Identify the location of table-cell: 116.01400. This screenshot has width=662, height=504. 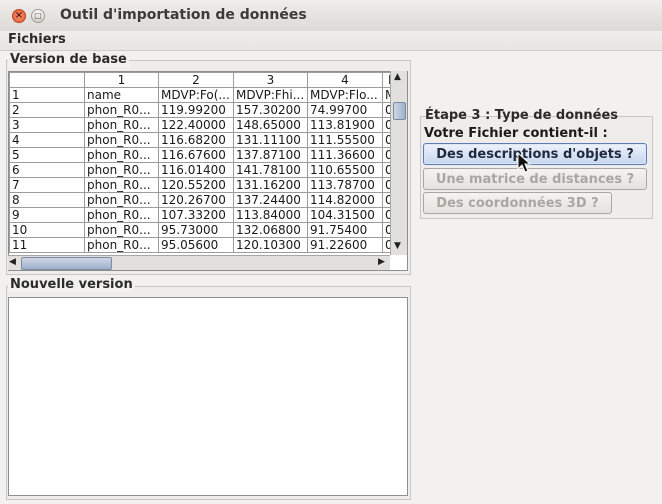
(196, 170).